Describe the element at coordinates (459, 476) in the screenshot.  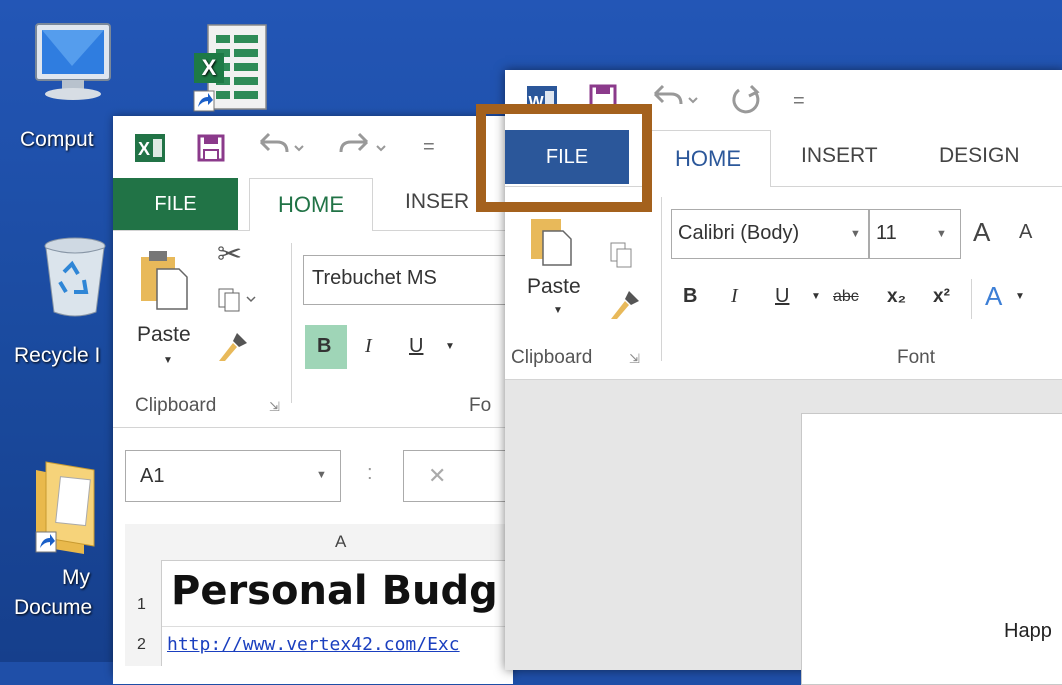
I see `formula-bar-buttons: ✕` at that location.